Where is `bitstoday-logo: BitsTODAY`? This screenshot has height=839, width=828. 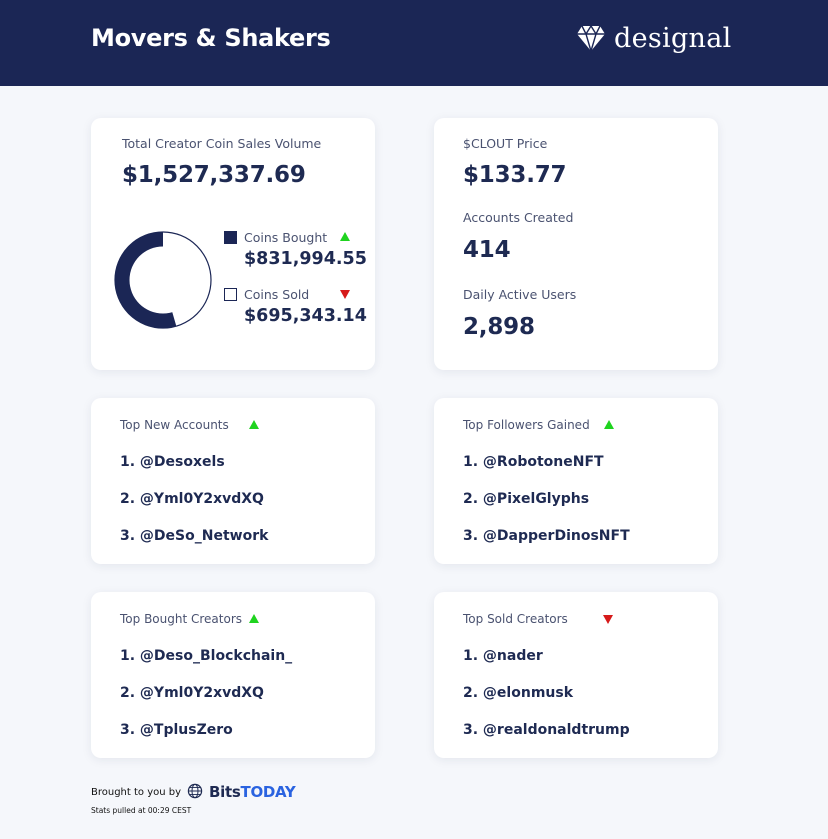
bitstoday-logo: BitsTODAY is located at coordinates (252, 792).